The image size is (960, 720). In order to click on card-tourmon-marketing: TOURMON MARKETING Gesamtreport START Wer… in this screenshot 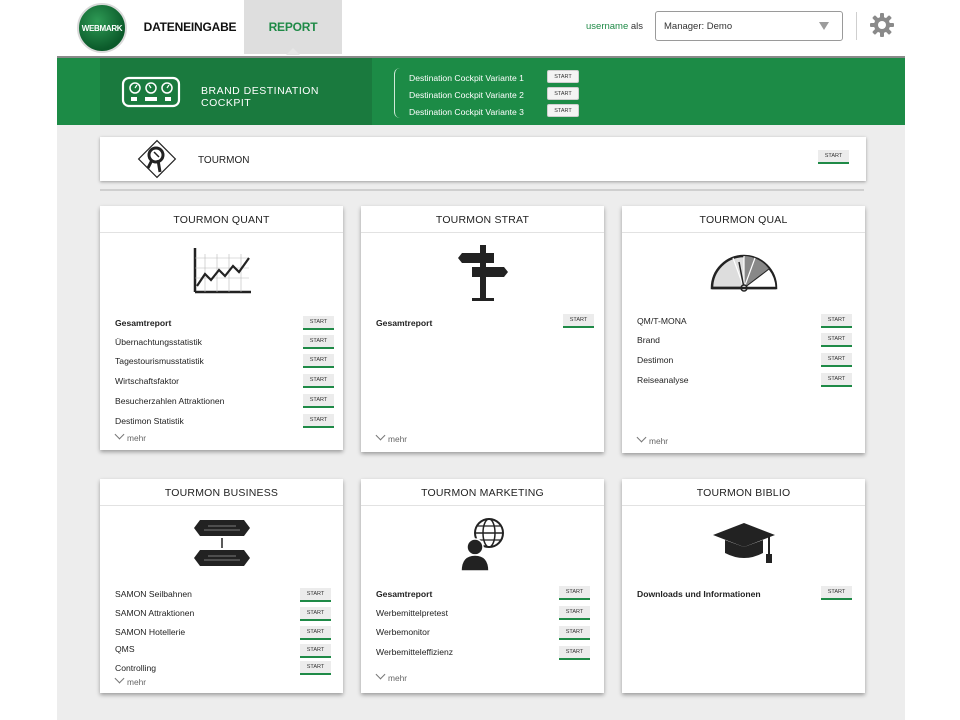, I will do `click(482, 586)`.